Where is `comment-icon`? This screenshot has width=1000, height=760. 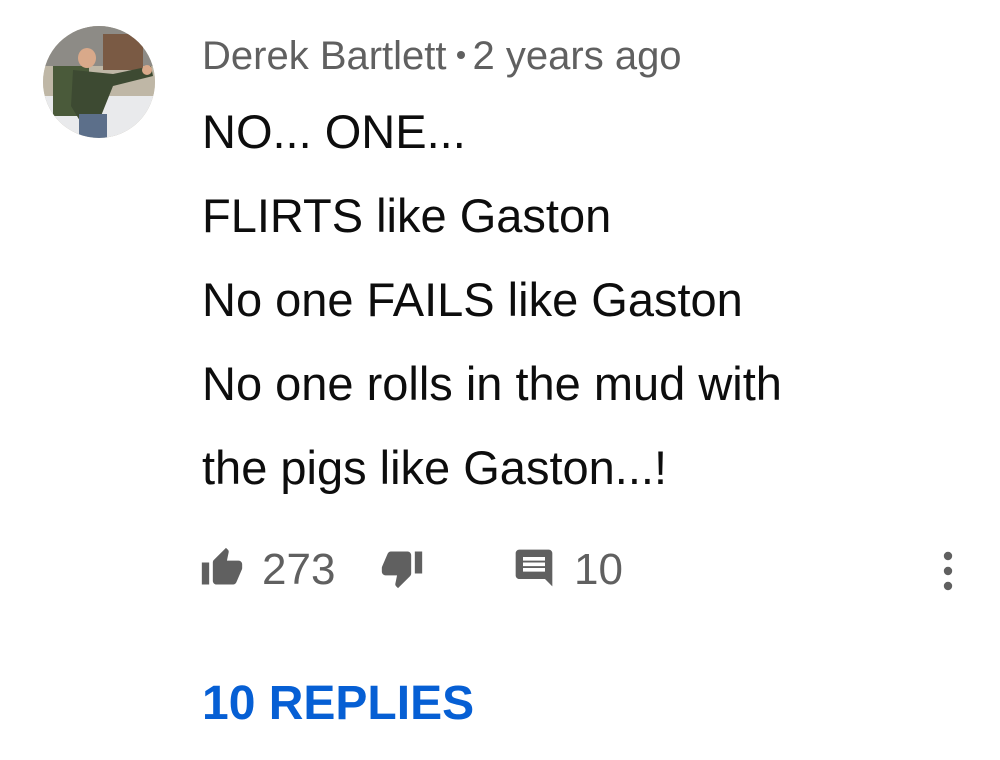
comment-icon is located at coordinates (534, 568).